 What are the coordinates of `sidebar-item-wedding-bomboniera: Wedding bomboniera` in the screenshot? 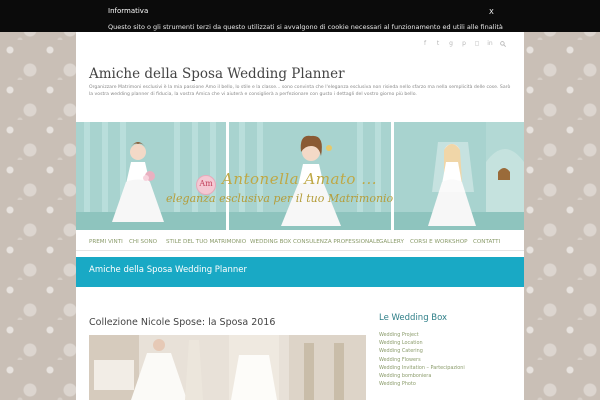 It's located at (422, 376).